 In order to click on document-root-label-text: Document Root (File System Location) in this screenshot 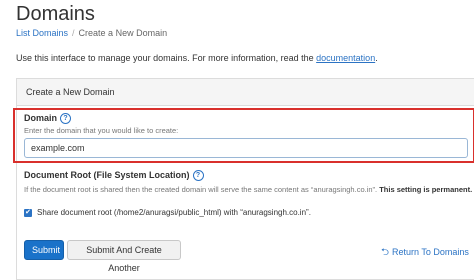, I will do `click(107, 175)`.